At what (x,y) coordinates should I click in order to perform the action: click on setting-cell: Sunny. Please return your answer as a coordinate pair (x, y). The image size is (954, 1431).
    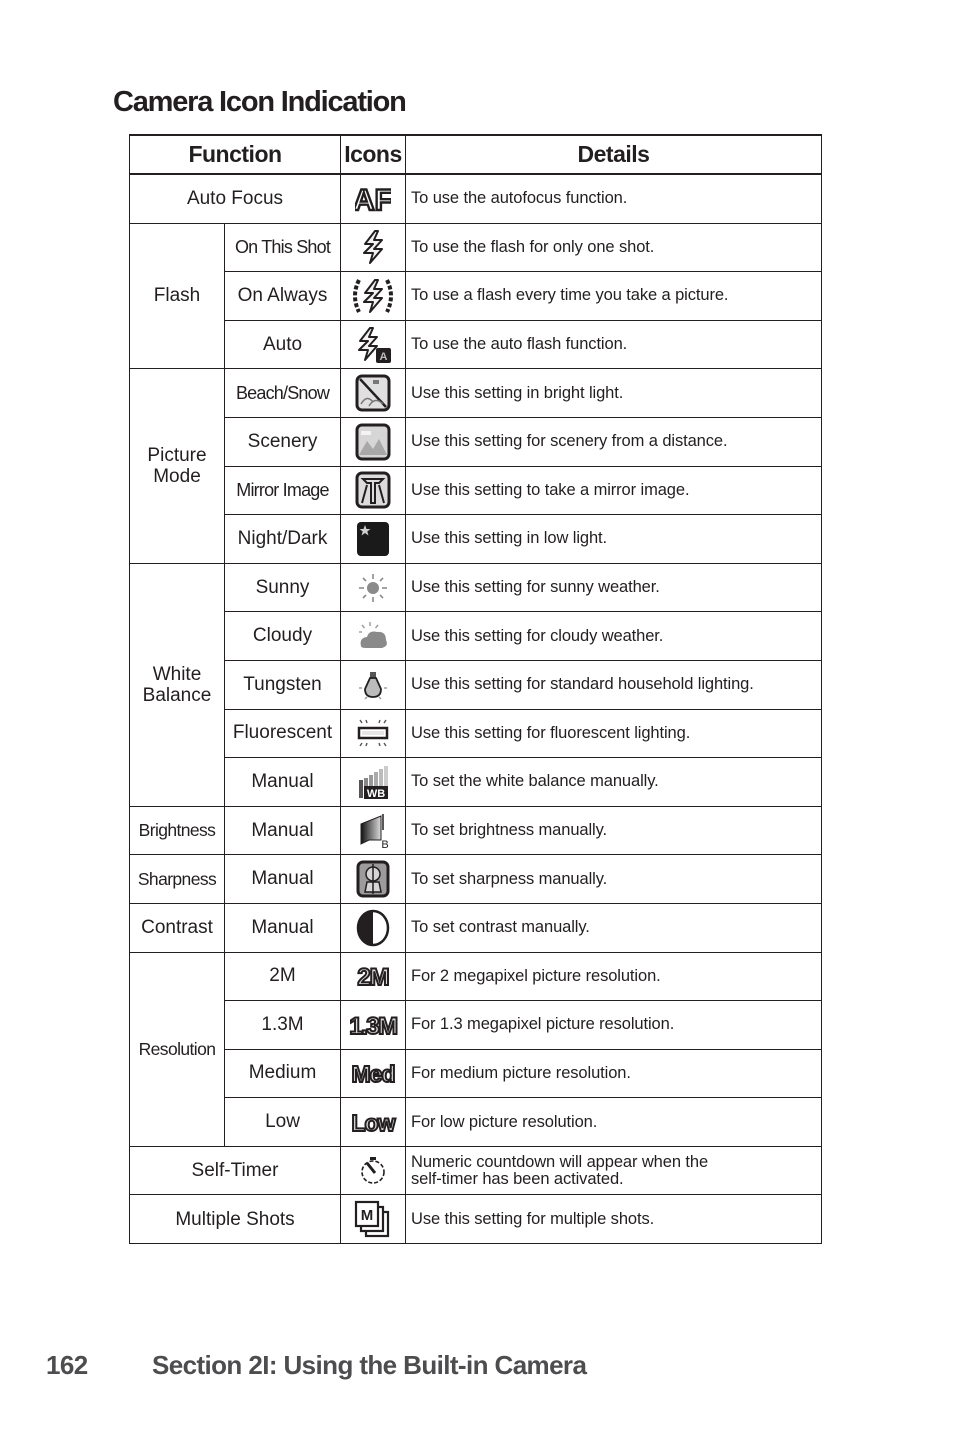
    Looking at the image, I should click on (282, 587).